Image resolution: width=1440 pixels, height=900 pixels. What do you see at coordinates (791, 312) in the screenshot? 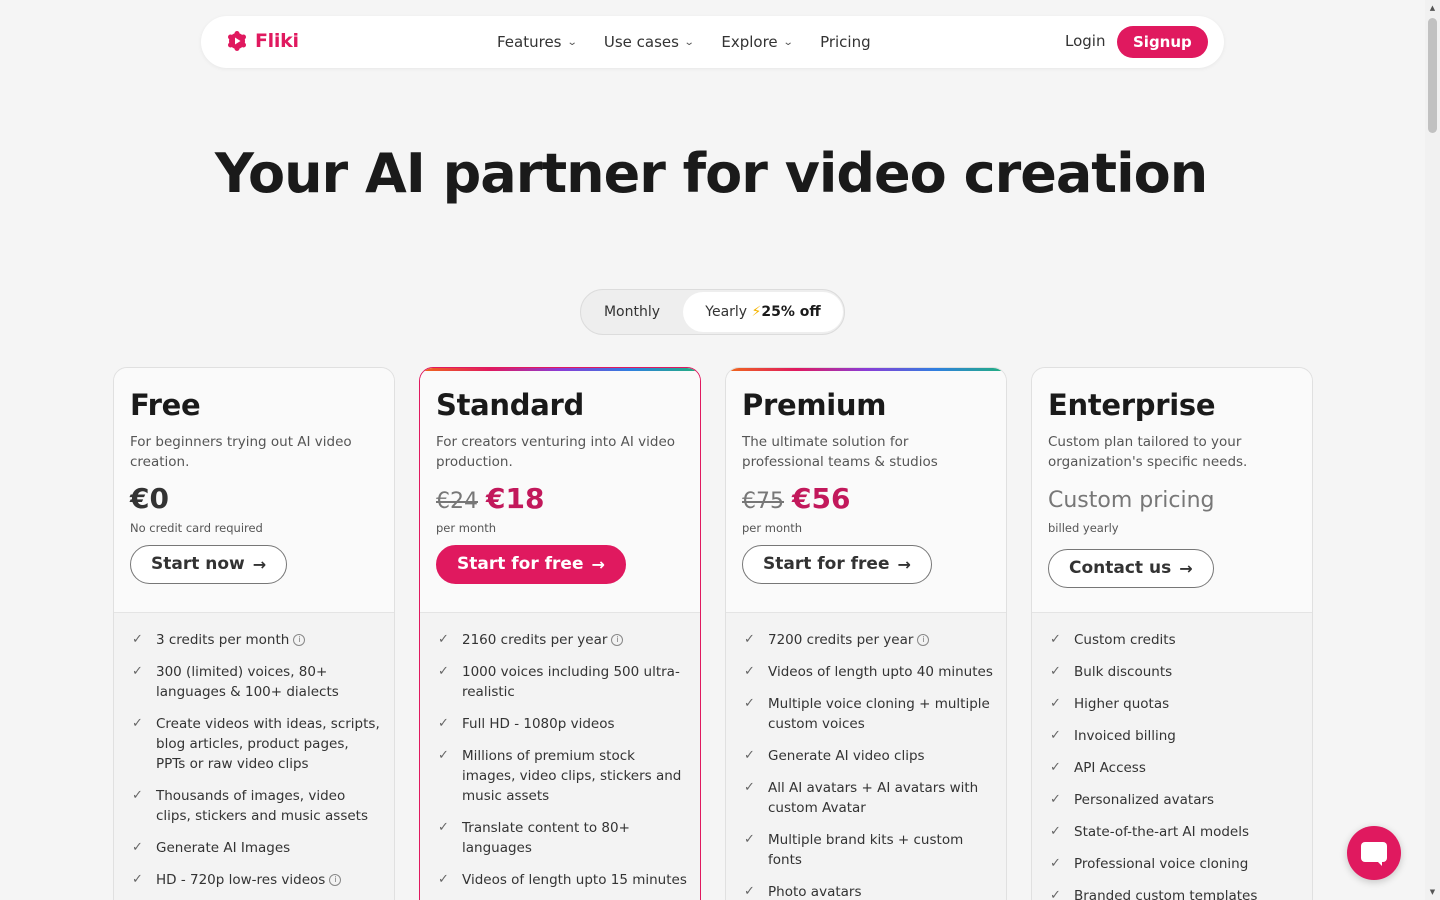
I see `discount-badge: 25% off` at bounding box center [791, 312].